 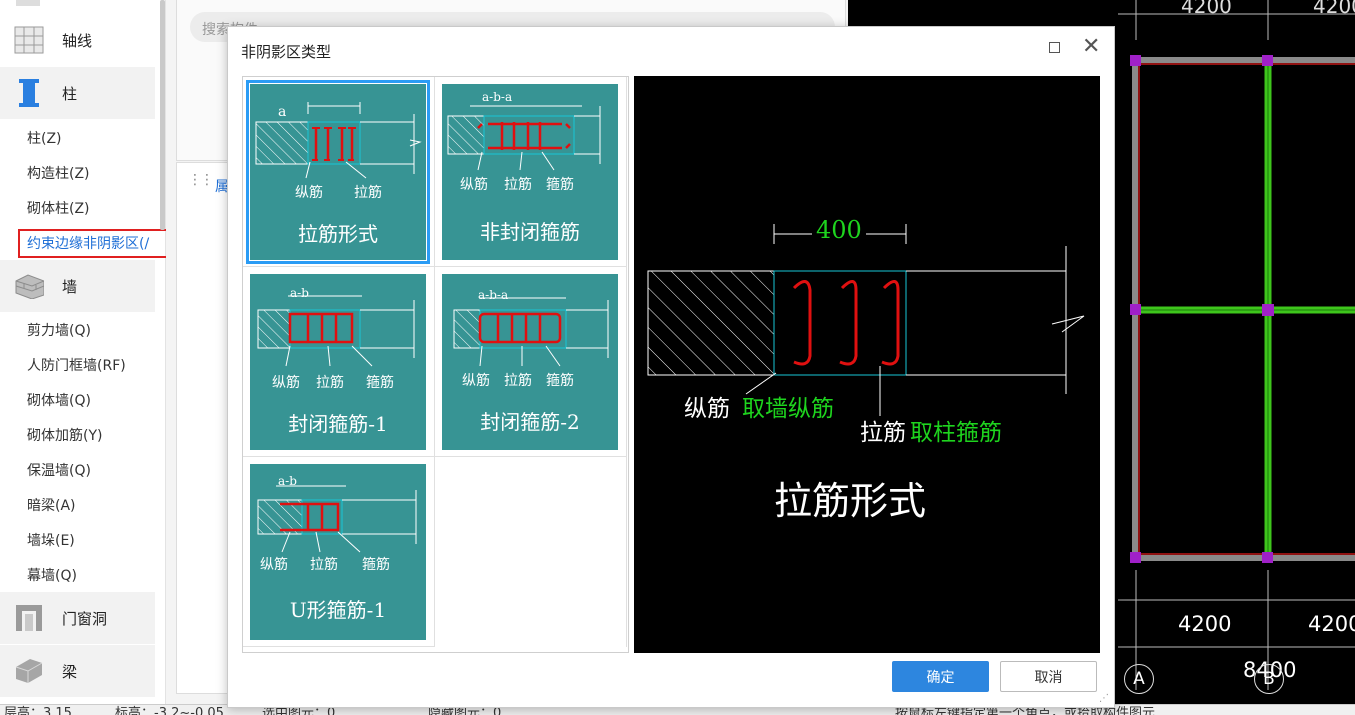 I want to click on option-caption: 封闭箍筋-2, so click(x=530, y=422).